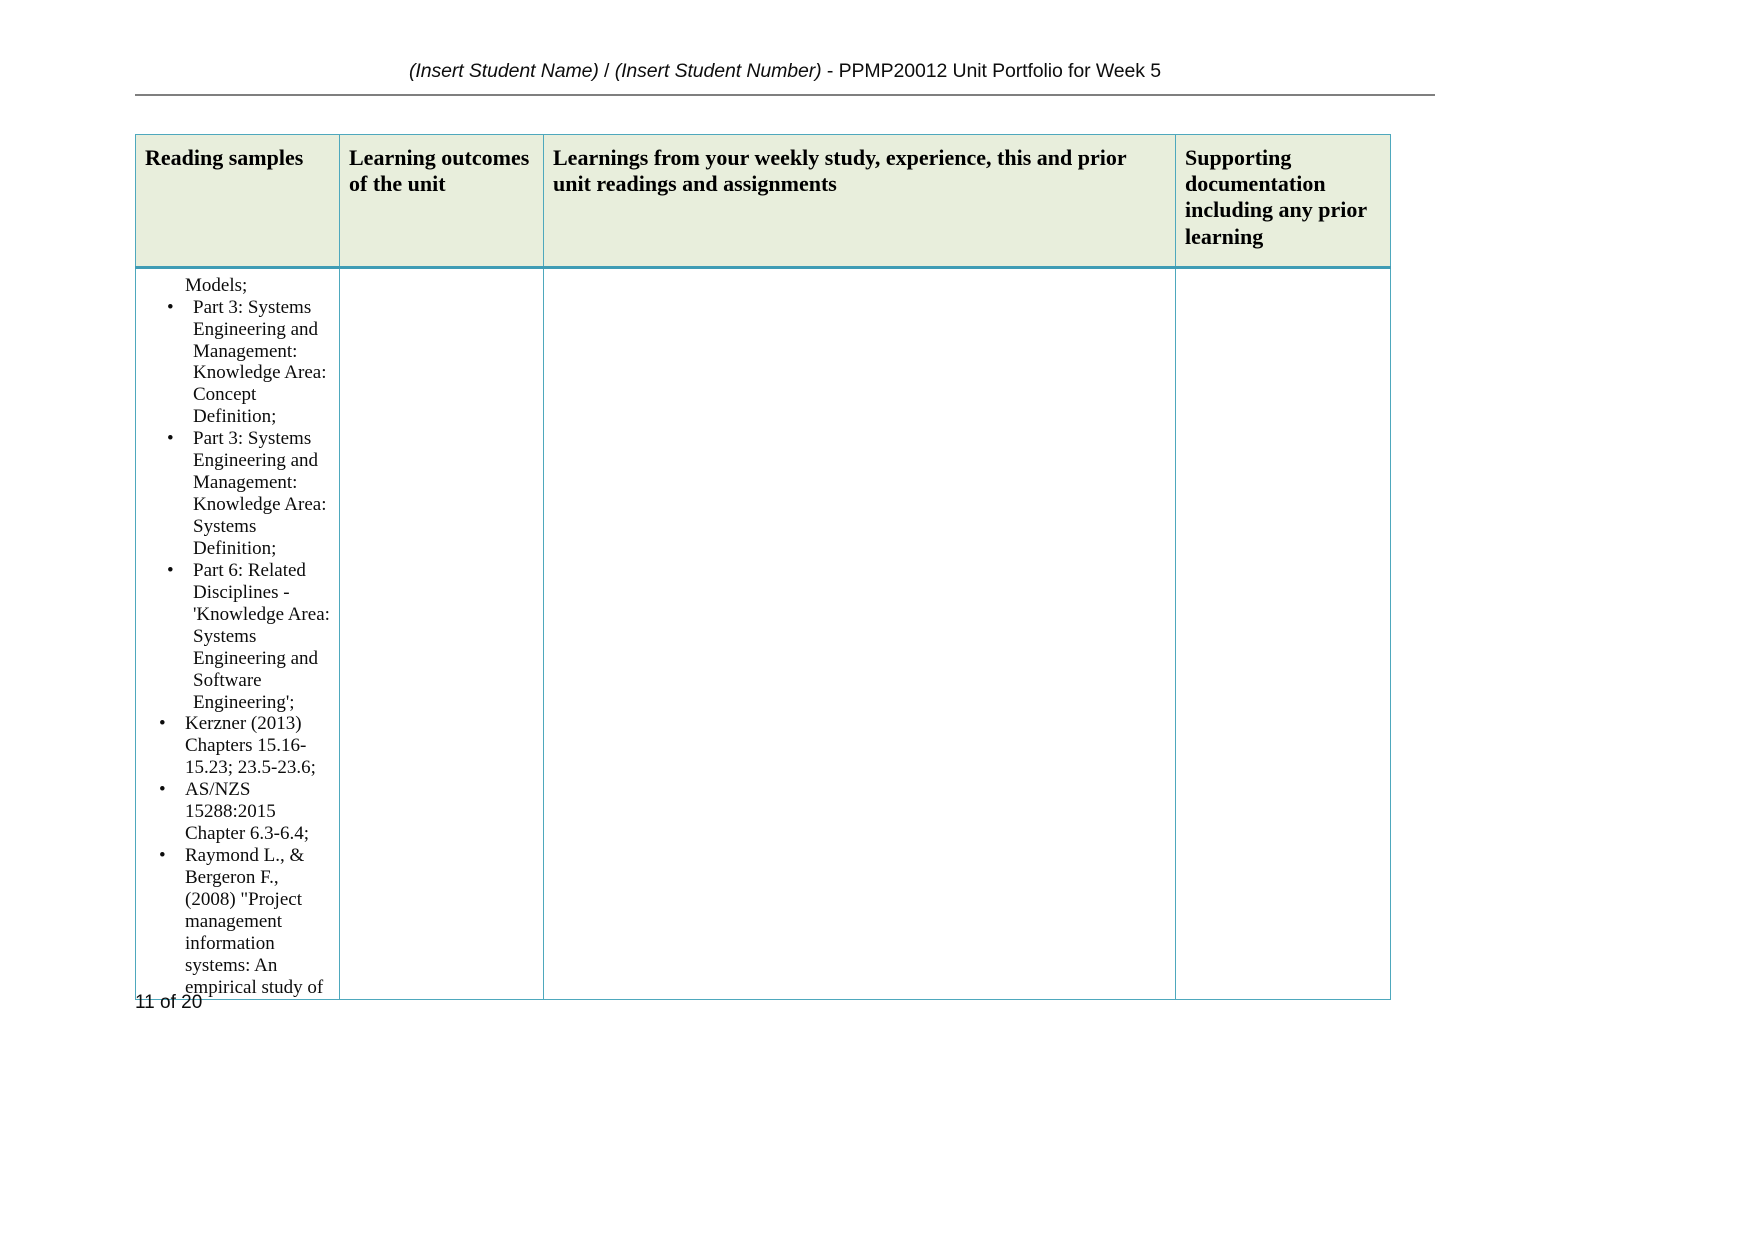 This screenshot has width=1754, height=1241. Describe the element at coordinates (441, 201) in the screenshot. I see `column-header-learning-outcomes: Learning outcomes of the unit` at that location.